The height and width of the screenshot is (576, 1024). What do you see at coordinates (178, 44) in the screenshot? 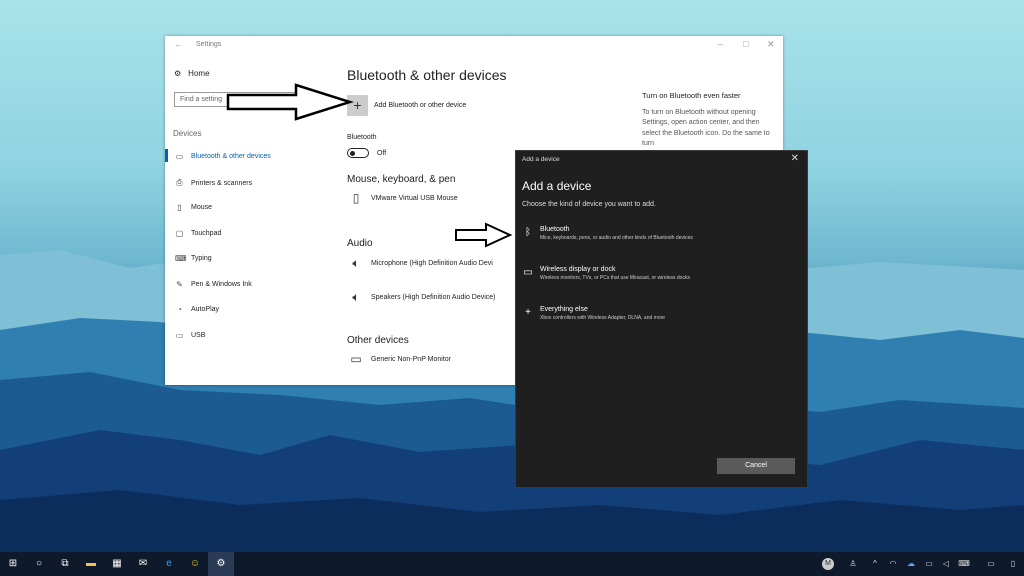
I see `back-arrow-icon: ←` at bounding box center [178, 44].